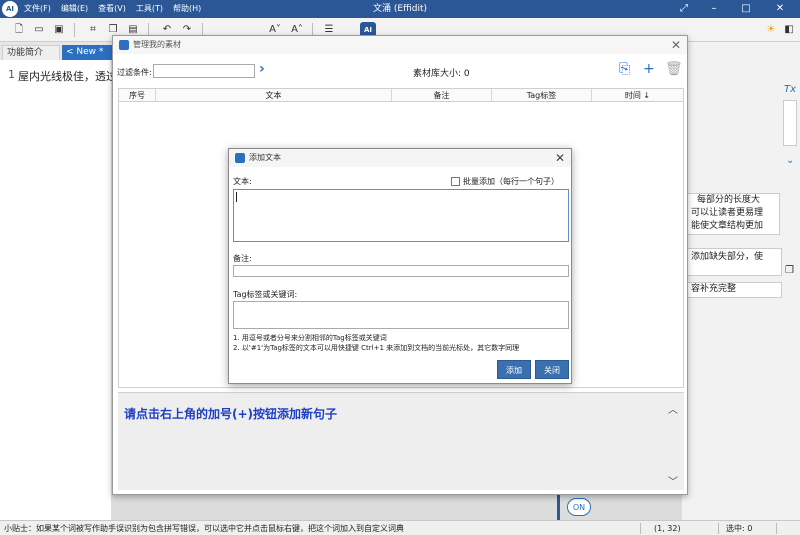 The height and width of the screenshot is (535, 800). Describe the element at coordinates (714, 9) in the screenshot. I see `minimize-icon: –` at that location.